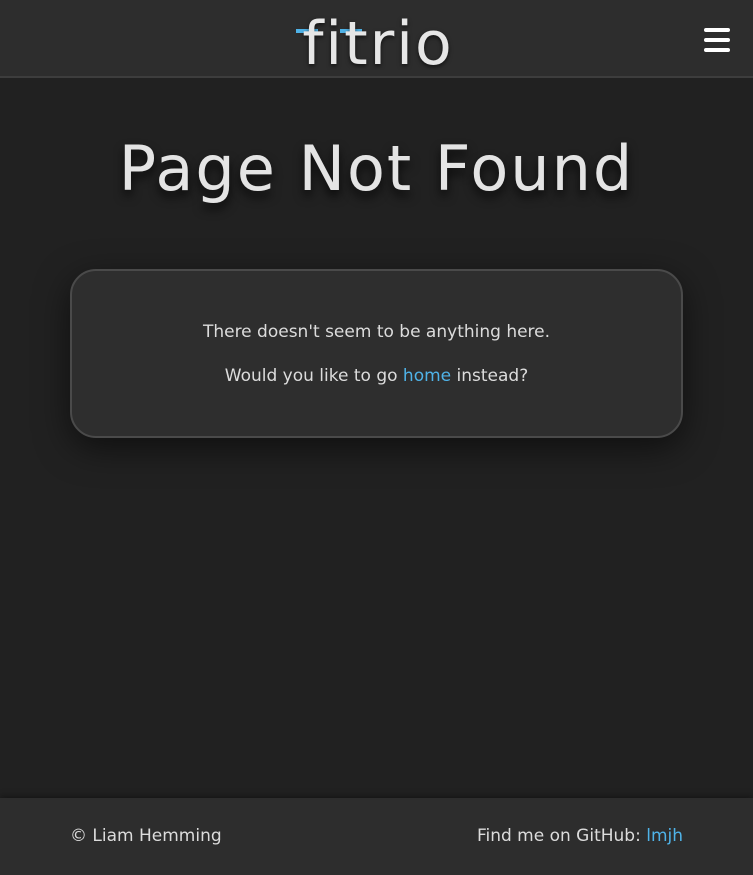 This screenshot has height=875, width=753. What do you see at coordinates (561, 836) in the screenshot?
I see `github-prefix: Find me on GitHub:` at bounding box center [561, 836].